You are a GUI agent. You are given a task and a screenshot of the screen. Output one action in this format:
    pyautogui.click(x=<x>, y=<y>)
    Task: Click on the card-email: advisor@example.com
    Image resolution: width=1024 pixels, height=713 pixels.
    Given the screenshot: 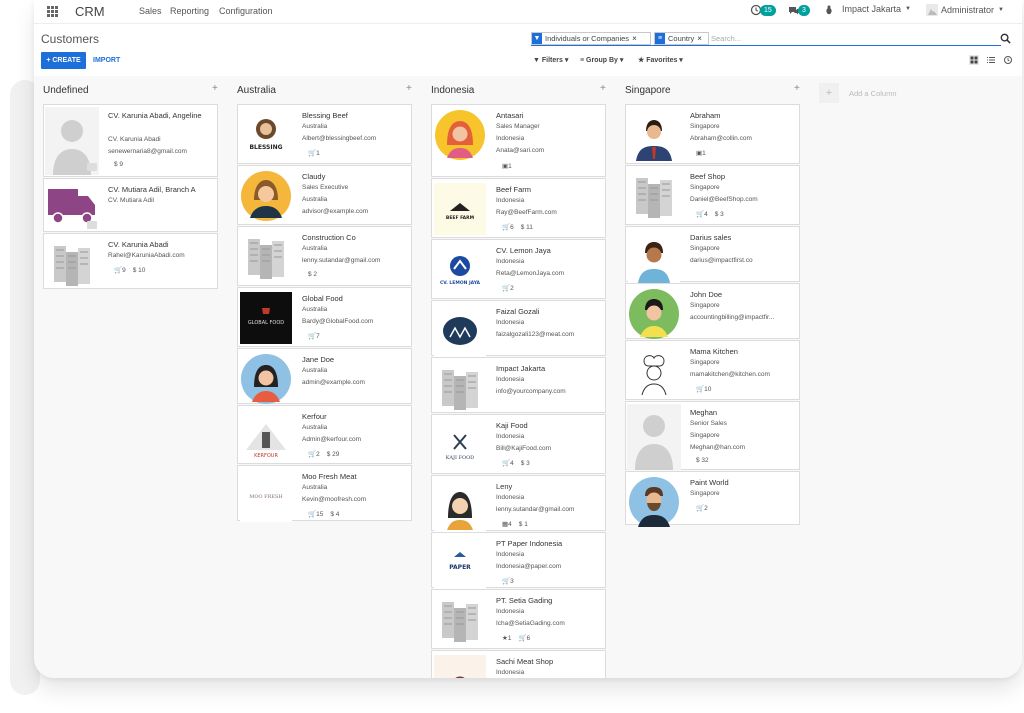 What is the action you would take?
    pyautogui.click(x=335, y=211)
    